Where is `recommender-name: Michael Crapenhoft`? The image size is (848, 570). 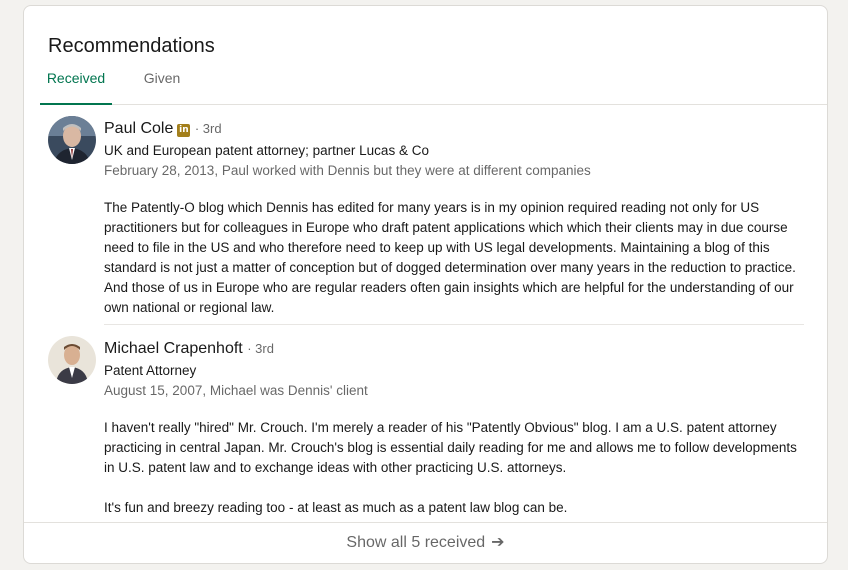
recommender-name: Michael Crapenhoft is located at coordinates (173, 348).